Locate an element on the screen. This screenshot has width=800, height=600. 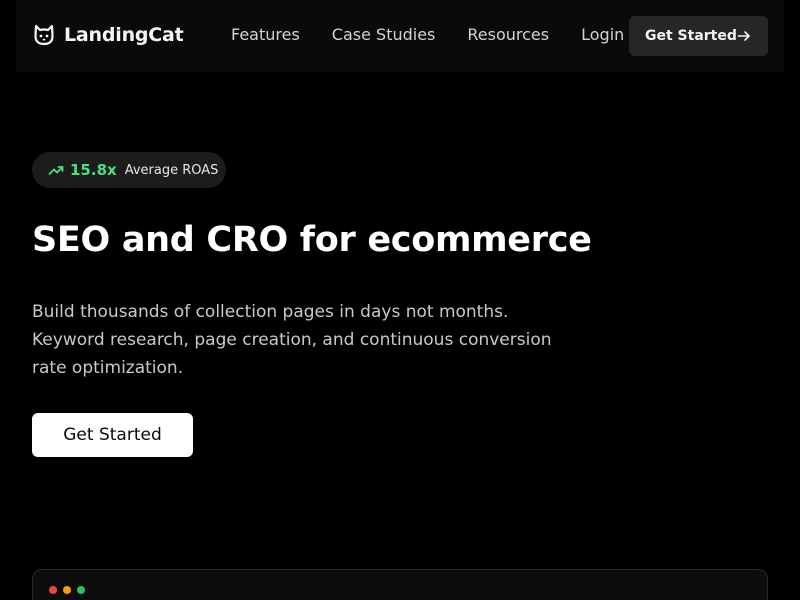
trending-up-icon is located at coordinates (56, 170).